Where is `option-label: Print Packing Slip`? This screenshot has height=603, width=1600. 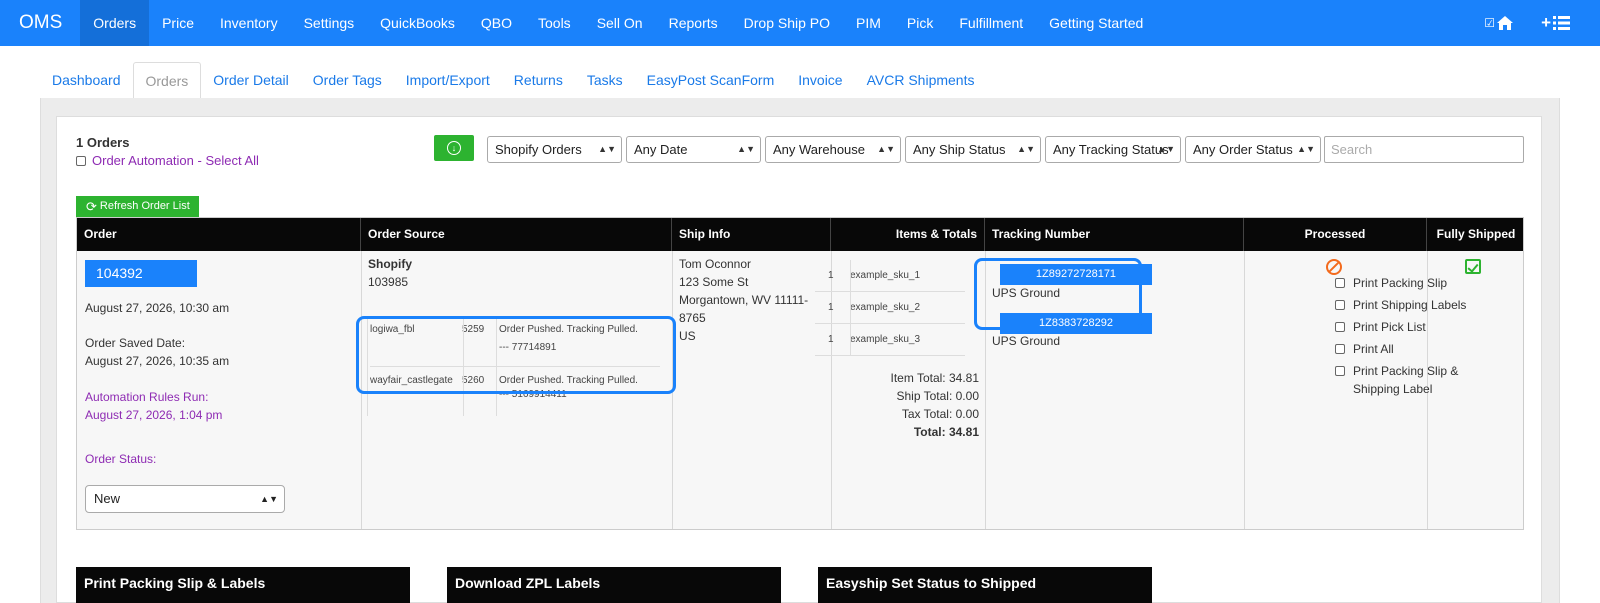
option-label: Print Packing Slip is located at coordinates (1400, 283).